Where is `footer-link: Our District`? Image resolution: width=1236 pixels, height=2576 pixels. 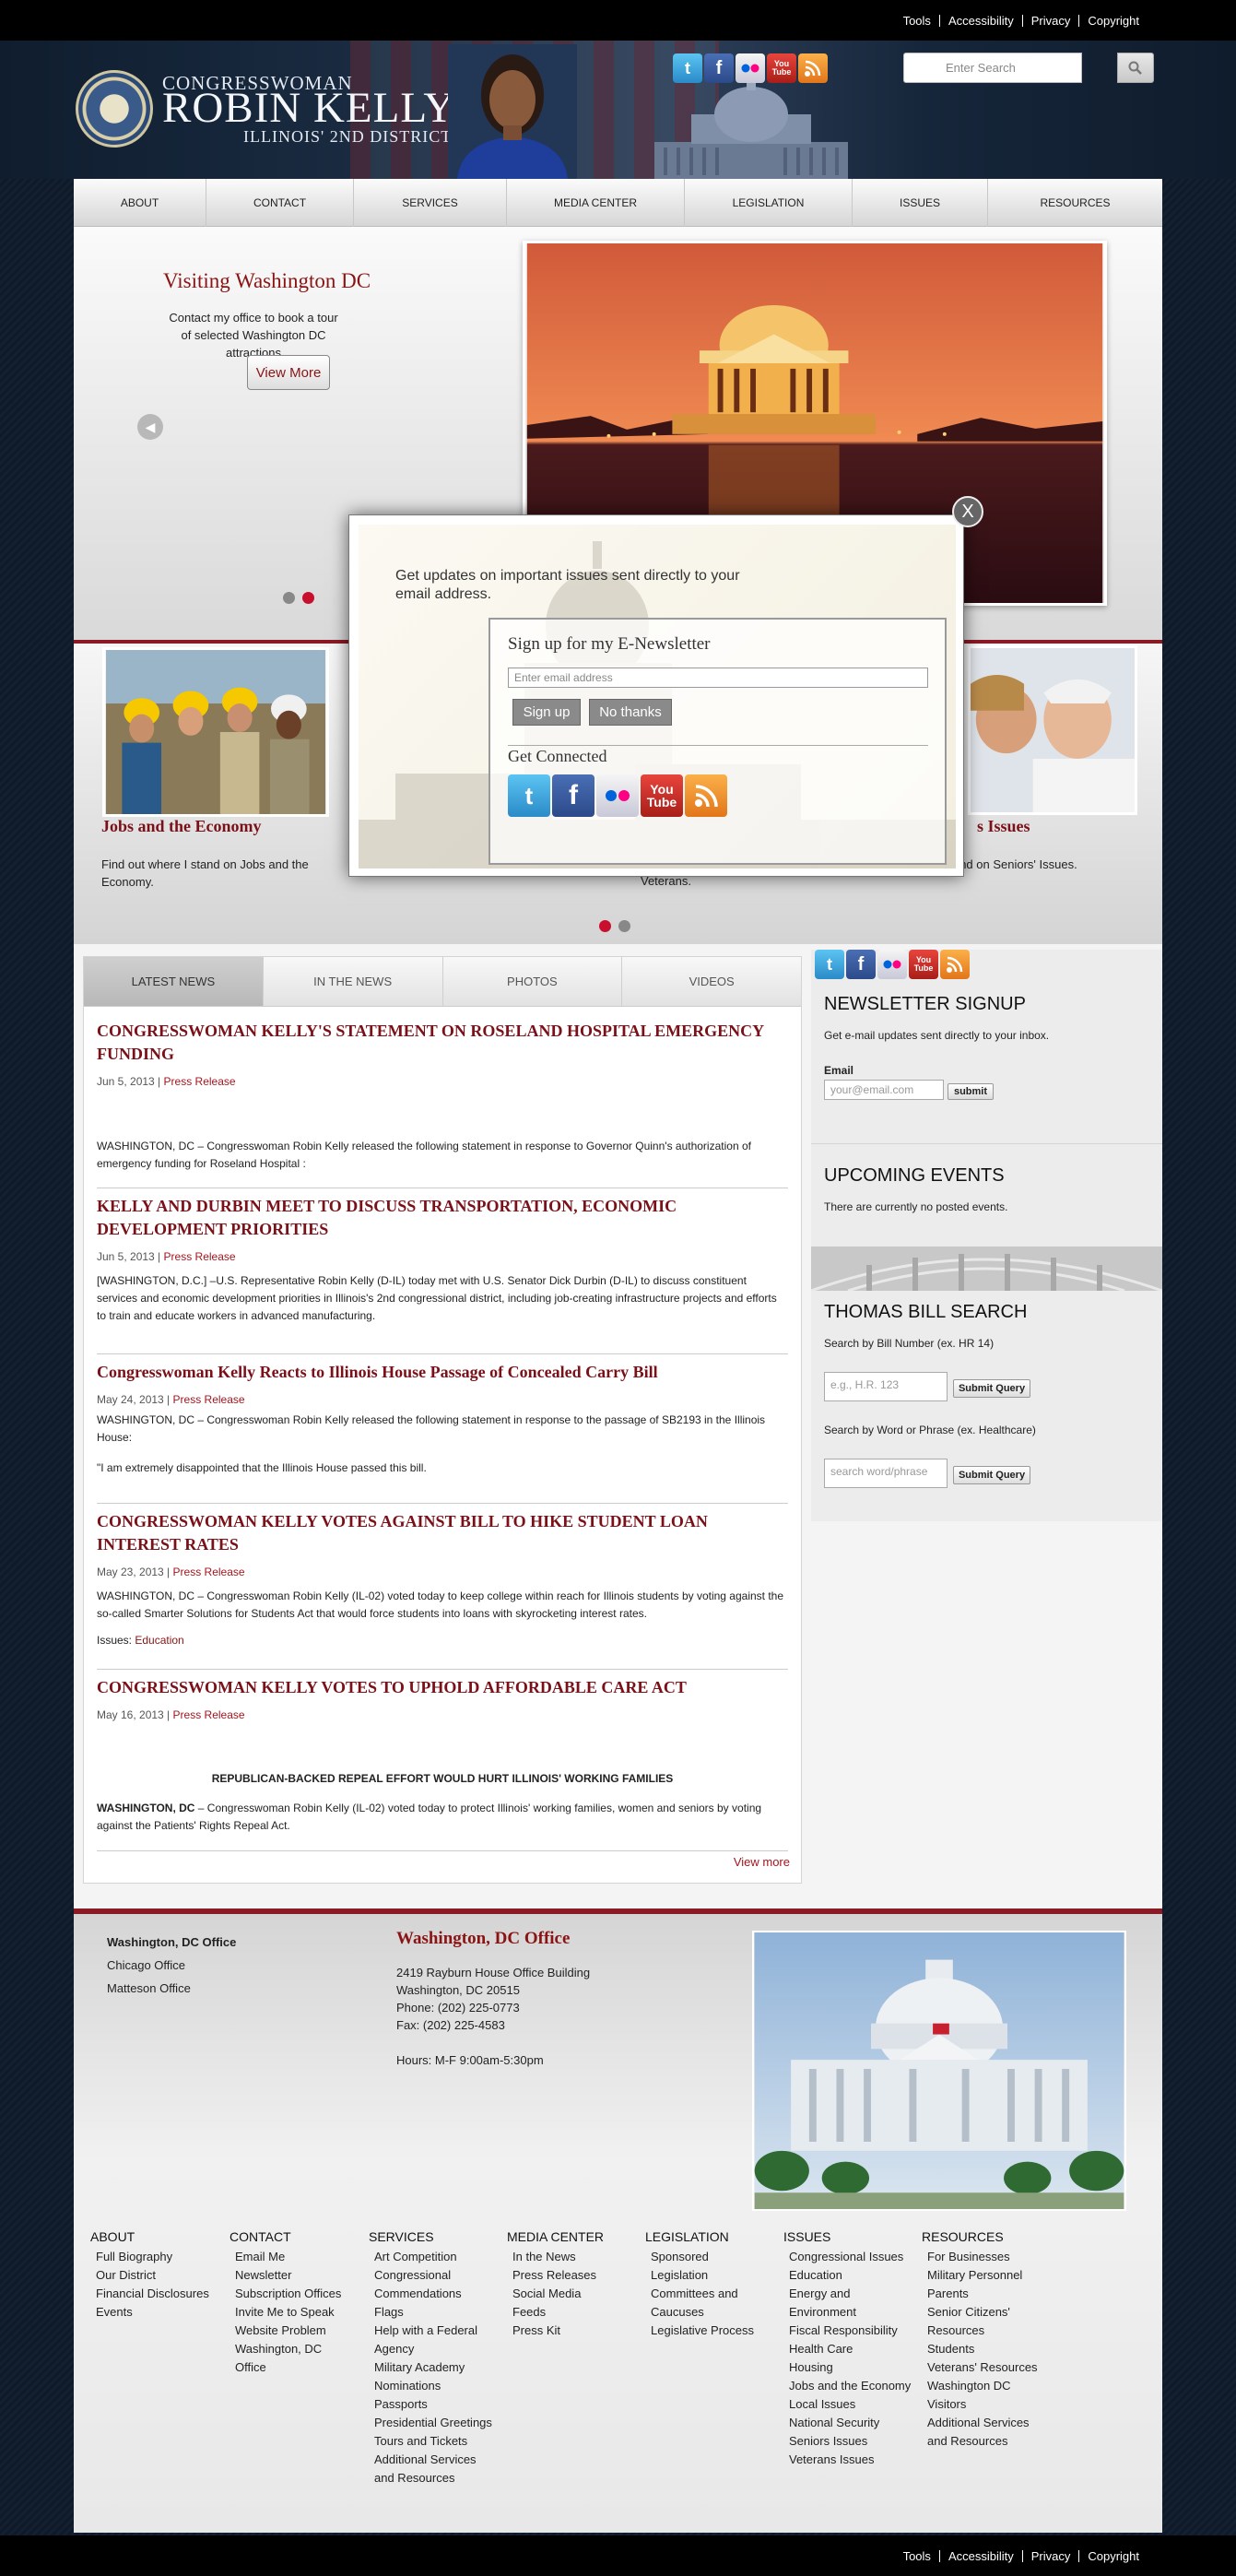
footer-link: Our District is located at coordinates (150, 2275).